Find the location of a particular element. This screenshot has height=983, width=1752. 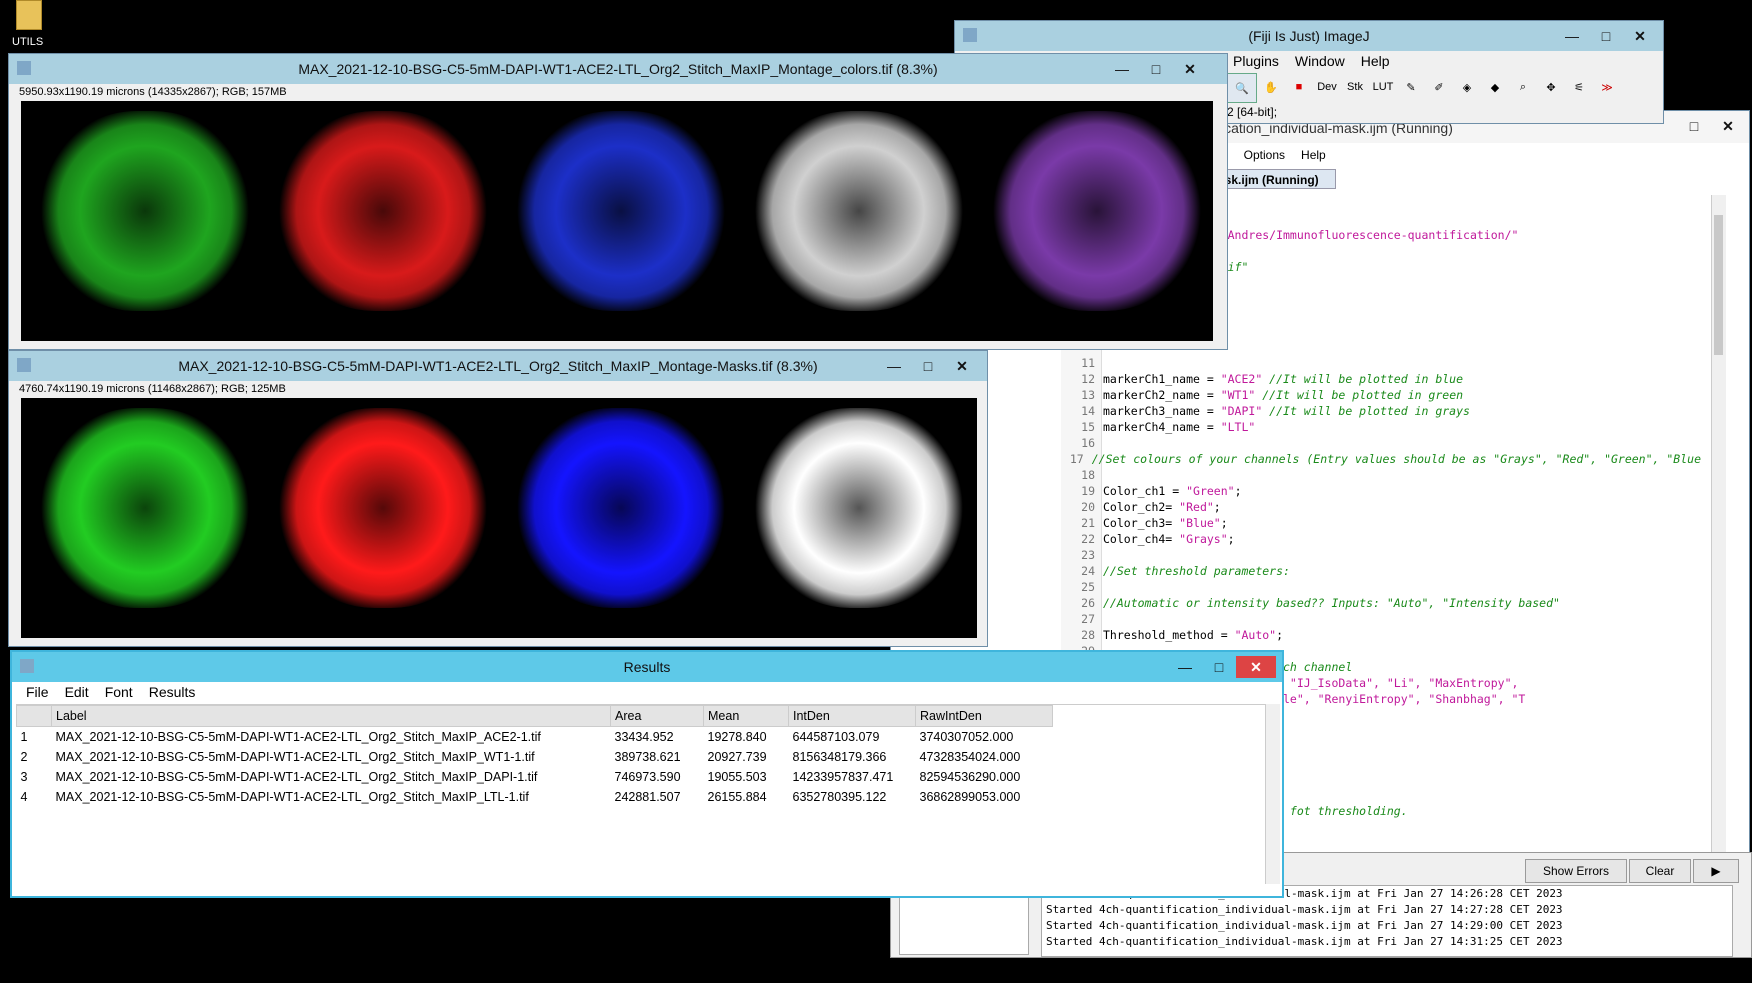

code-line: 27 is located at coordinates (1381, 619).